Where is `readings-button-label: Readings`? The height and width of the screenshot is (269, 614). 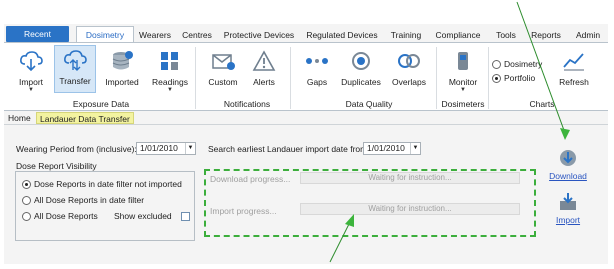
readings-button-label: Readings is located at coordinates (170, 82).